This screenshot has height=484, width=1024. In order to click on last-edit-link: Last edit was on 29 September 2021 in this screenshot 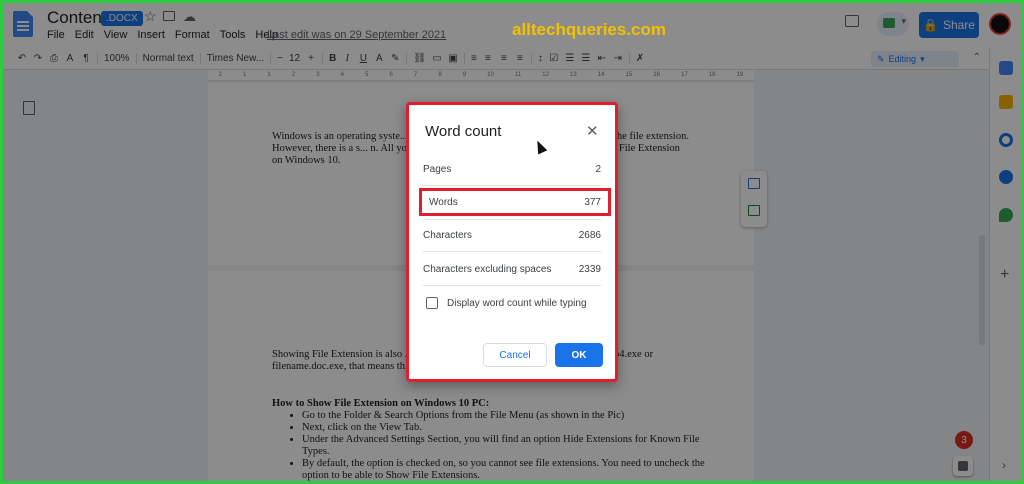, I will do `click(356, 35)`.